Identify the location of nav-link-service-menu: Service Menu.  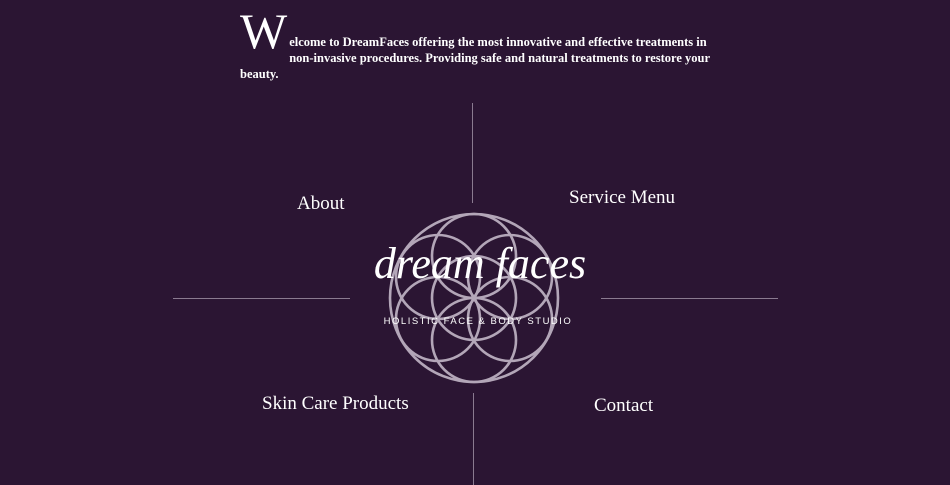
(622, 198).